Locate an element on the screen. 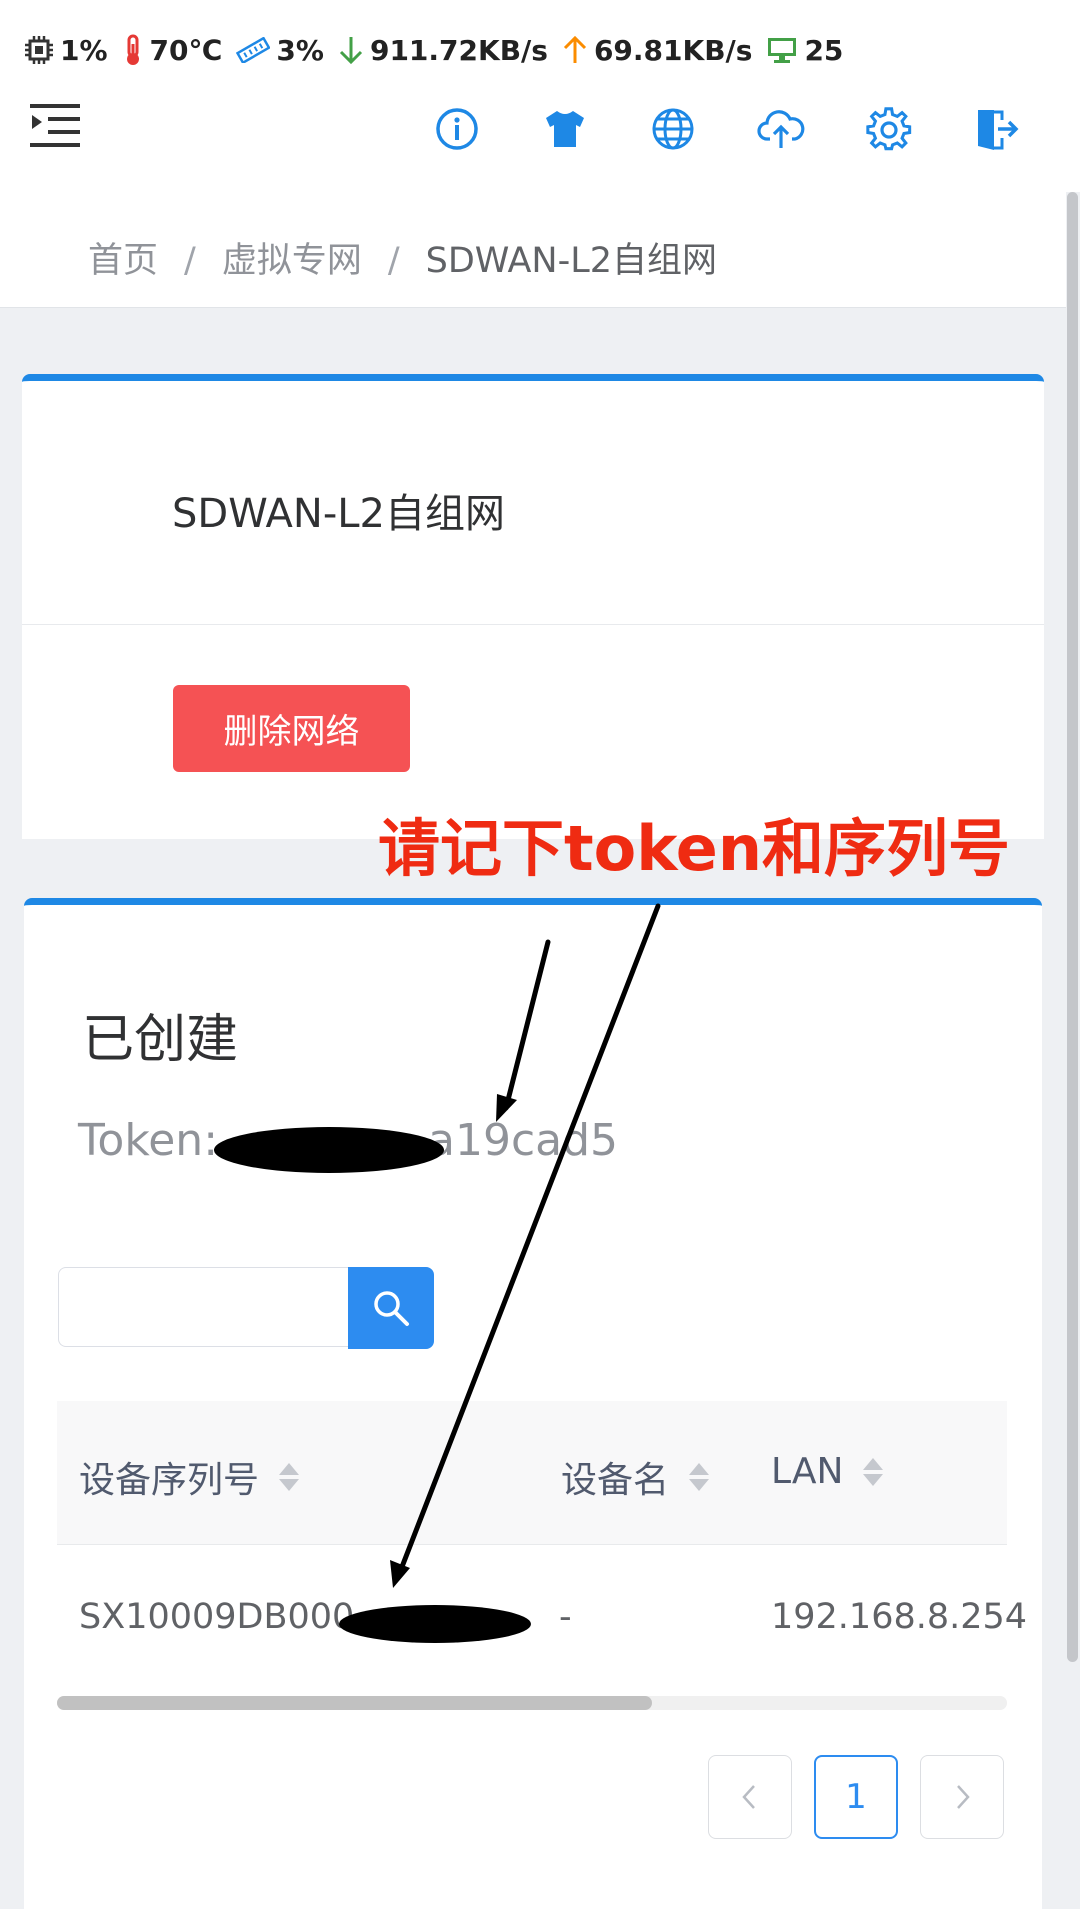 This screenshot has width=1080, height=1909. toolbar is located at coordinates (727, 129).